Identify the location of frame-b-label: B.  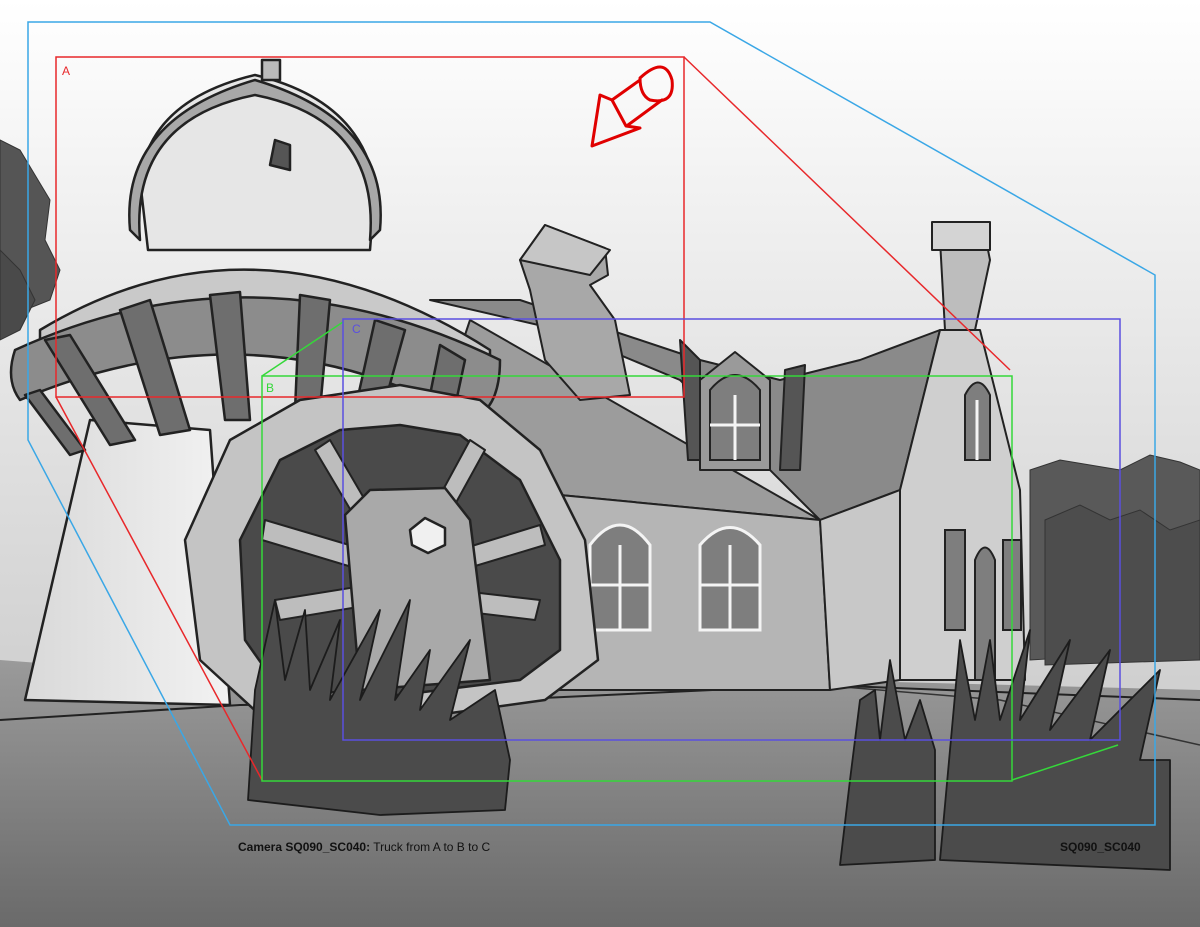
(270, 388).